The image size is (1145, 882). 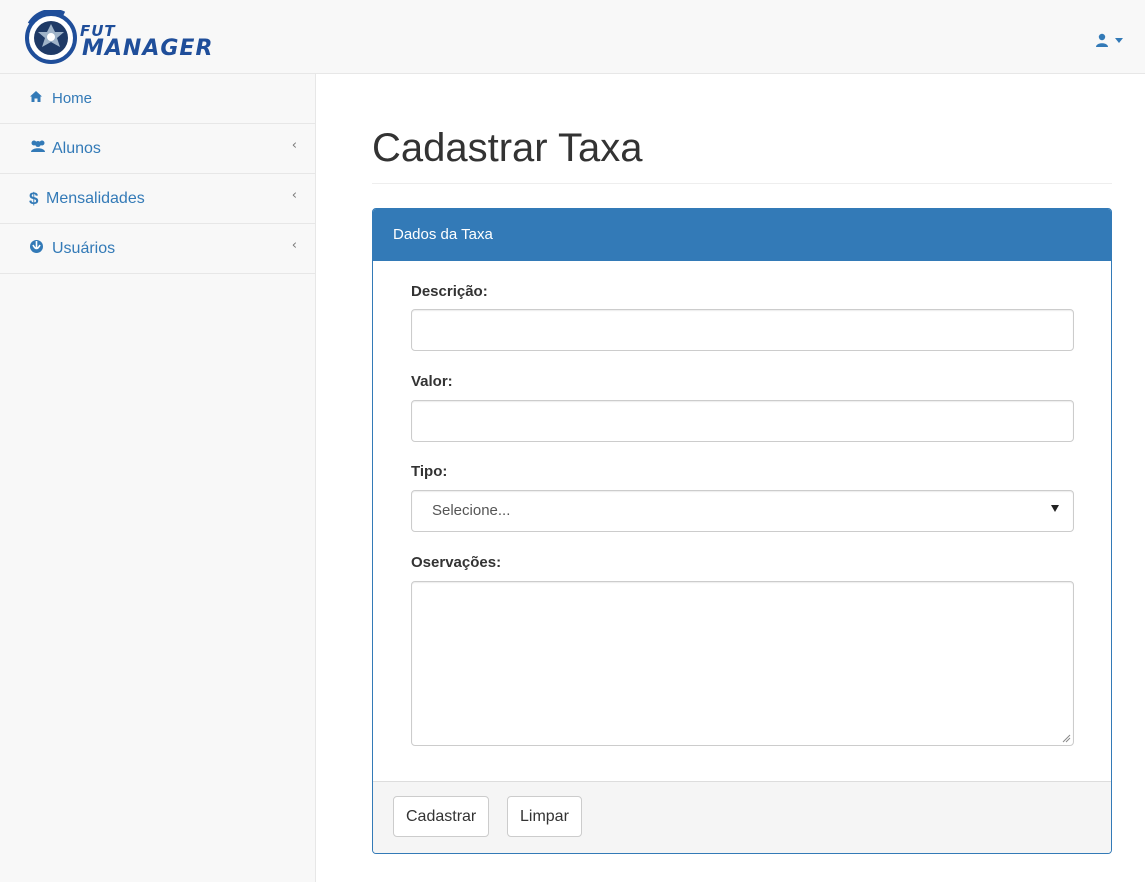 I want to click on users-icon, so click(x=38, y=148).